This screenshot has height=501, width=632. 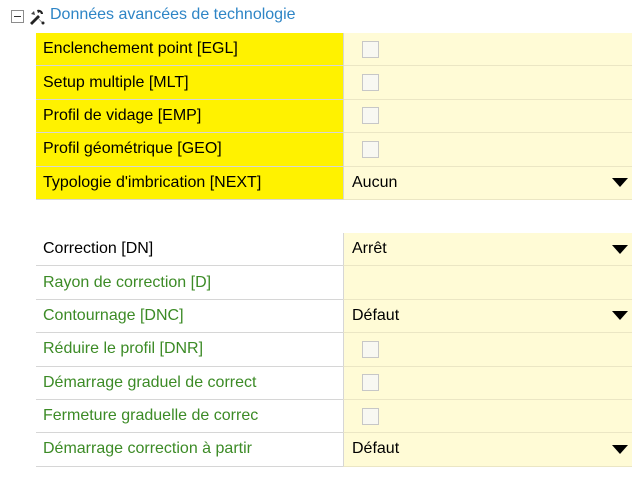 What do you see at coordinates (370, 349) in the screenshot?
I see `dnr-checkbox` at bounding box center [370, 349].